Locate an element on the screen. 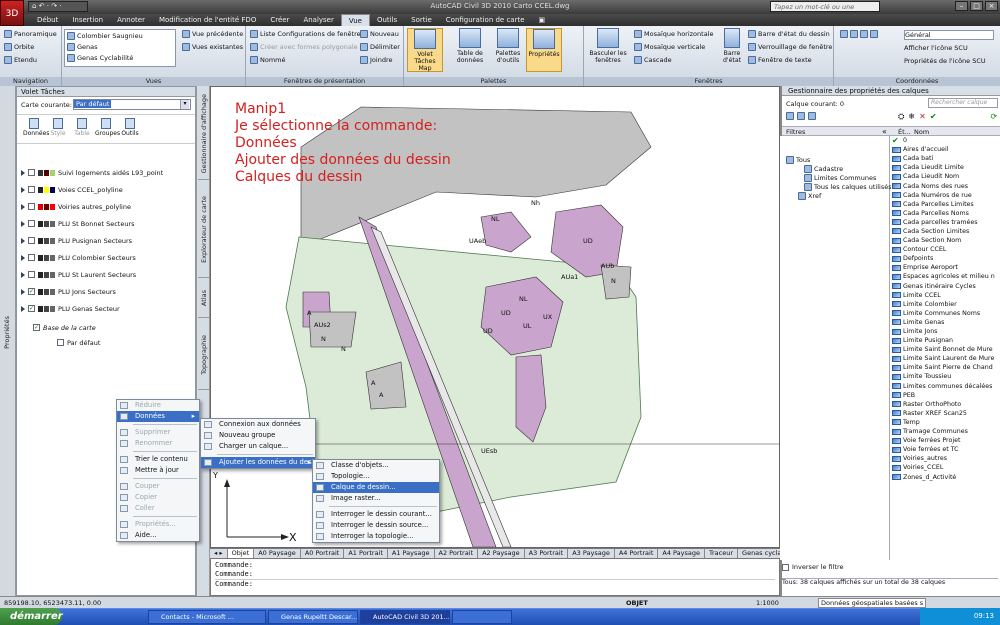 This screenshot has height=625, width=1000. status-bar-button: Barre d'état is located at coordinates (732, 50).